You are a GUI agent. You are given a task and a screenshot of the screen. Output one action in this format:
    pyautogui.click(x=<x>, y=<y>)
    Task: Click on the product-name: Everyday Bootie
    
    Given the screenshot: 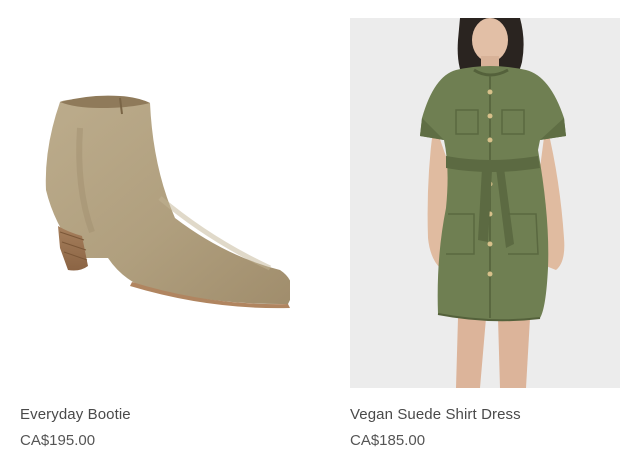 What is the action you would take?
    pyautogui.click(x=75, y=414)
    